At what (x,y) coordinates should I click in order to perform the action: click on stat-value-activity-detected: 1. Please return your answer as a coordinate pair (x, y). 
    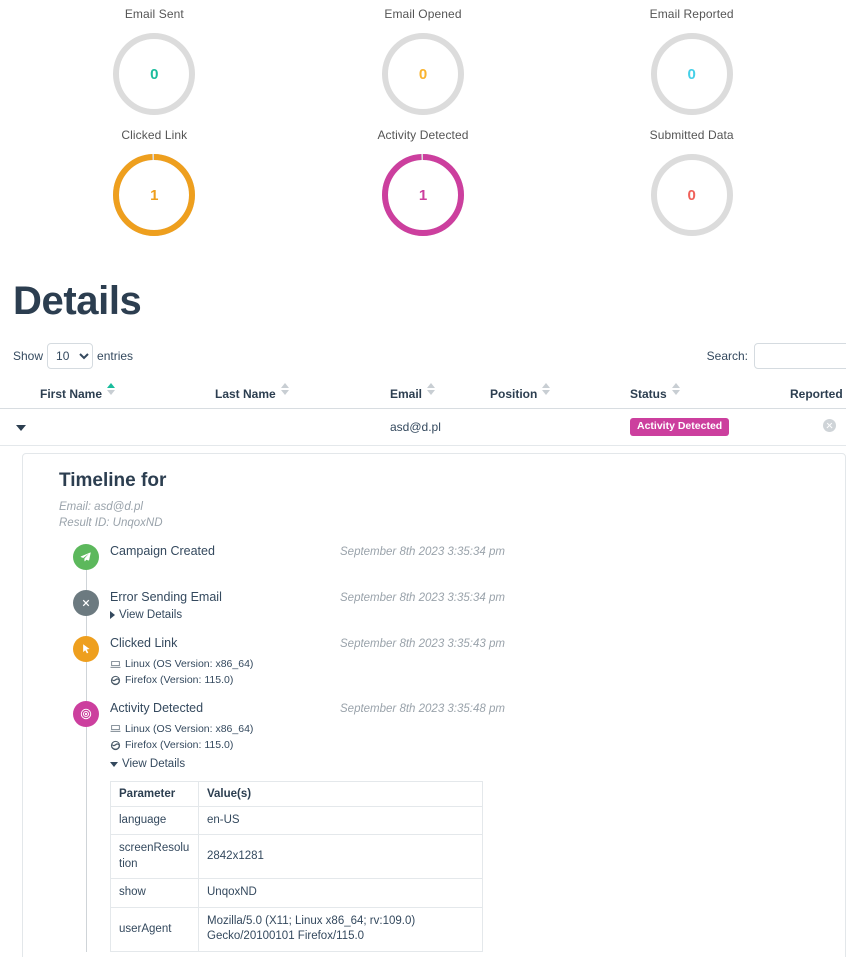
    Looking at the image, I should click on (423, 195).